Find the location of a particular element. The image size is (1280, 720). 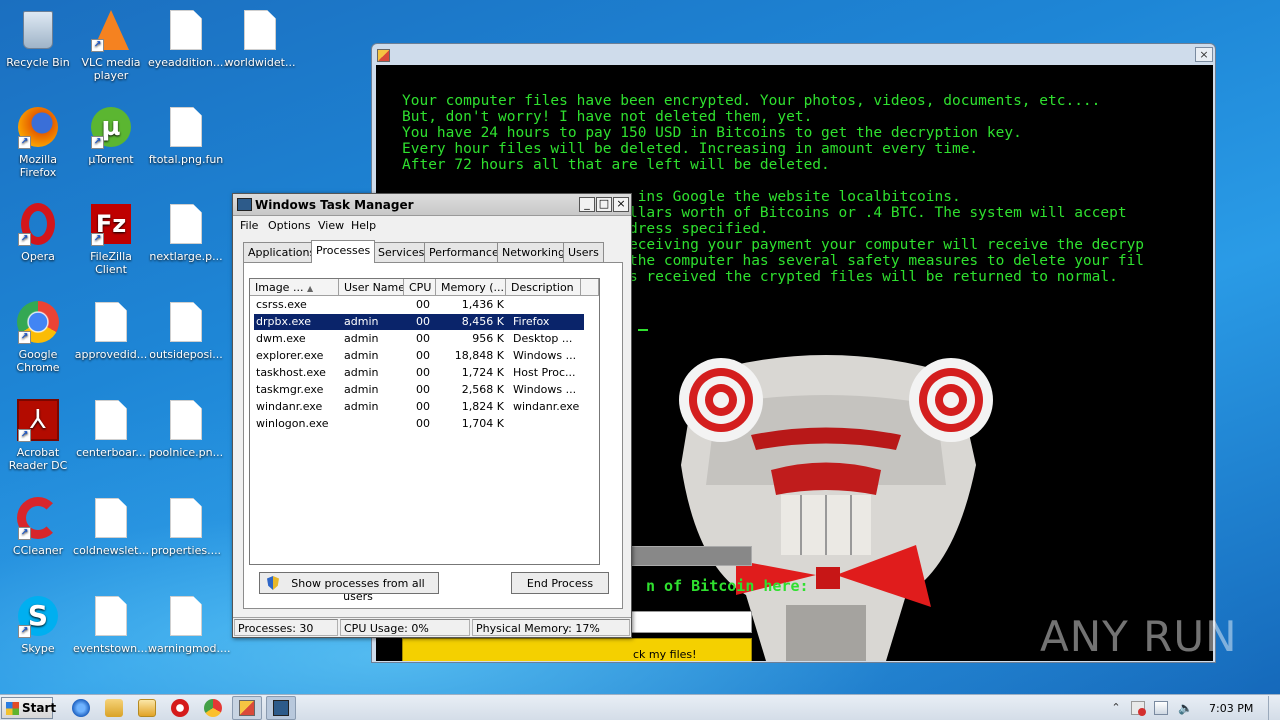

taskbar: Start ⌃ 🔈 7:03 PM is located at coordinates (640, 707).